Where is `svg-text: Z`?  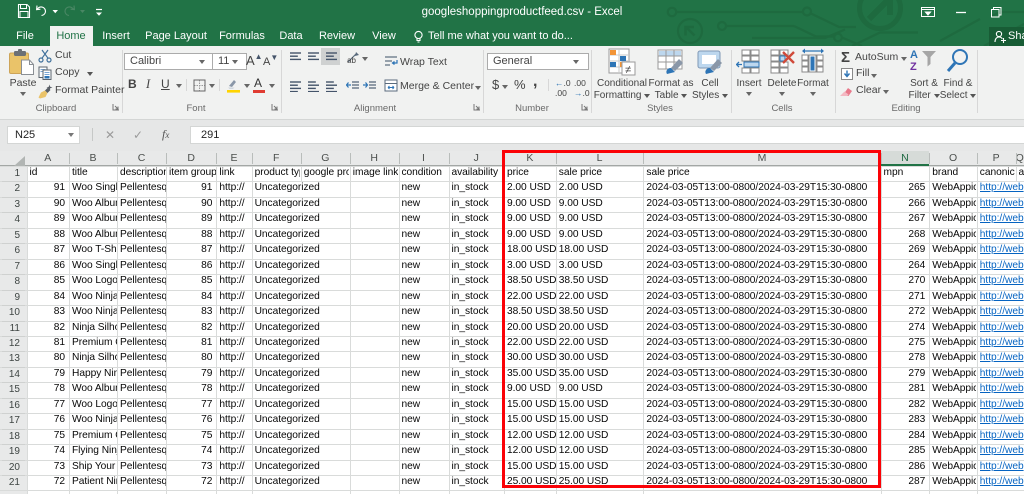
svg-text: Z is located at coordinates (913, 67).